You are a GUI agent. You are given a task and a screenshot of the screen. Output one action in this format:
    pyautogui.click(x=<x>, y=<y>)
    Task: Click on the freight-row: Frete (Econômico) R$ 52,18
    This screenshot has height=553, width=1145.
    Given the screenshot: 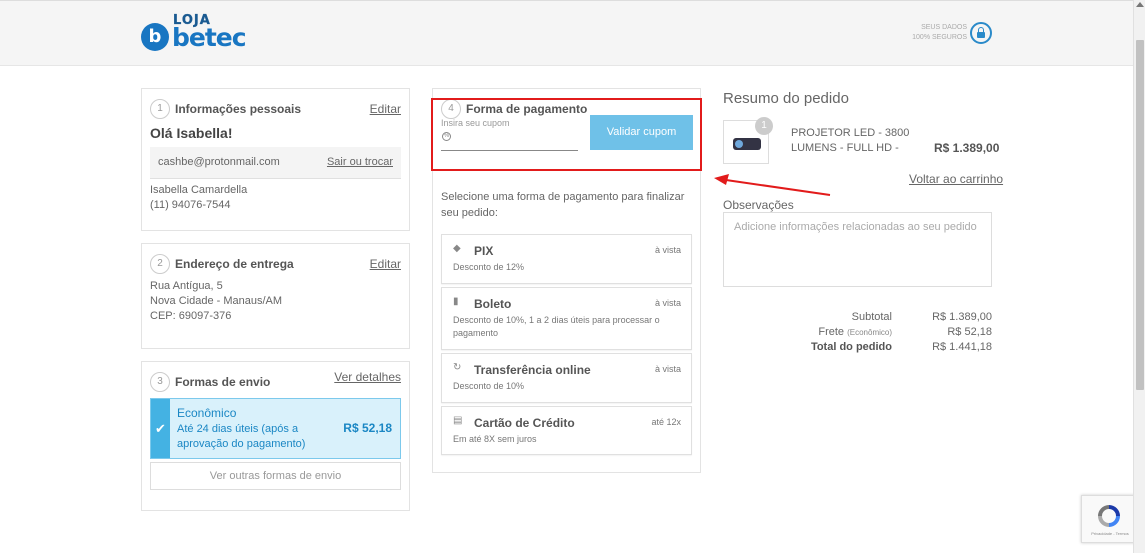 What is the action you would take?
    pyautogui.click(x=857, y=333)
    